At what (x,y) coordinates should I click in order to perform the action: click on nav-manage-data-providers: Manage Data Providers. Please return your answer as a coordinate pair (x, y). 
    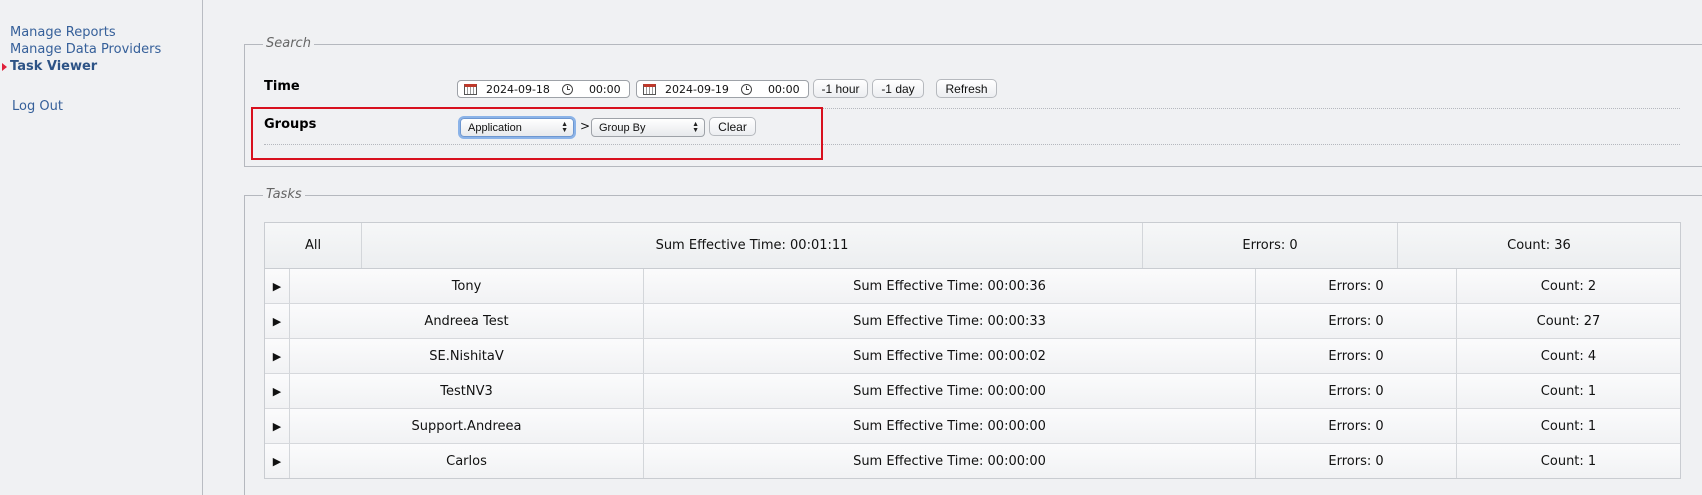
    Looking at the image, I should click on (85, 49).